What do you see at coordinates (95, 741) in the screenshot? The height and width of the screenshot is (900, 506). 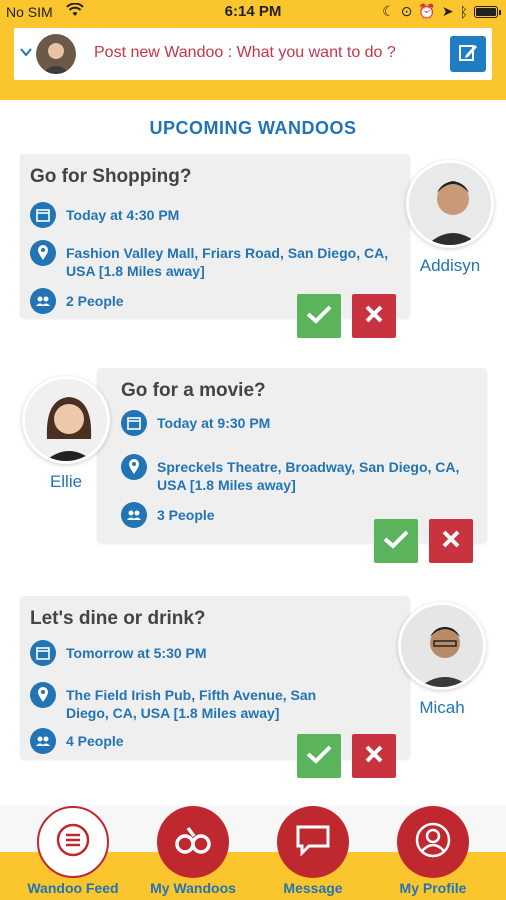 I see `wandoo-people-count: 4 People` at bounding box center [95, 741].